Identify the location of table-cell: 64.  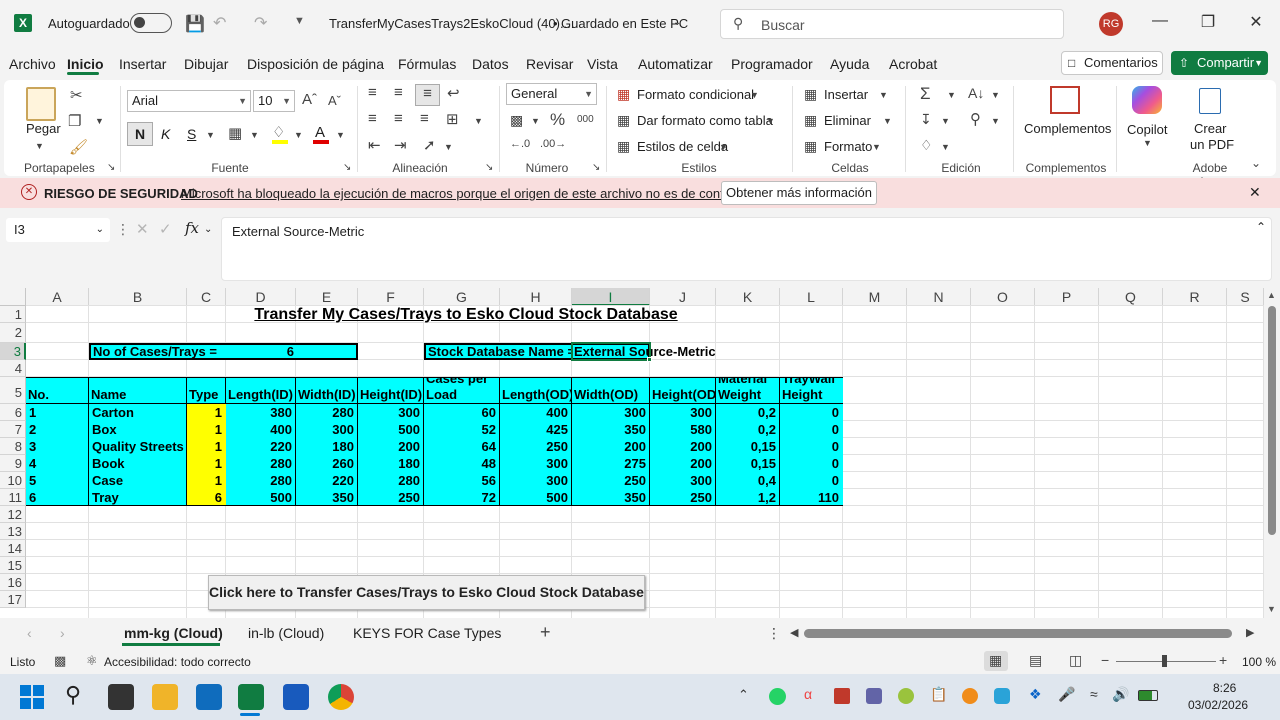
(461, 446).